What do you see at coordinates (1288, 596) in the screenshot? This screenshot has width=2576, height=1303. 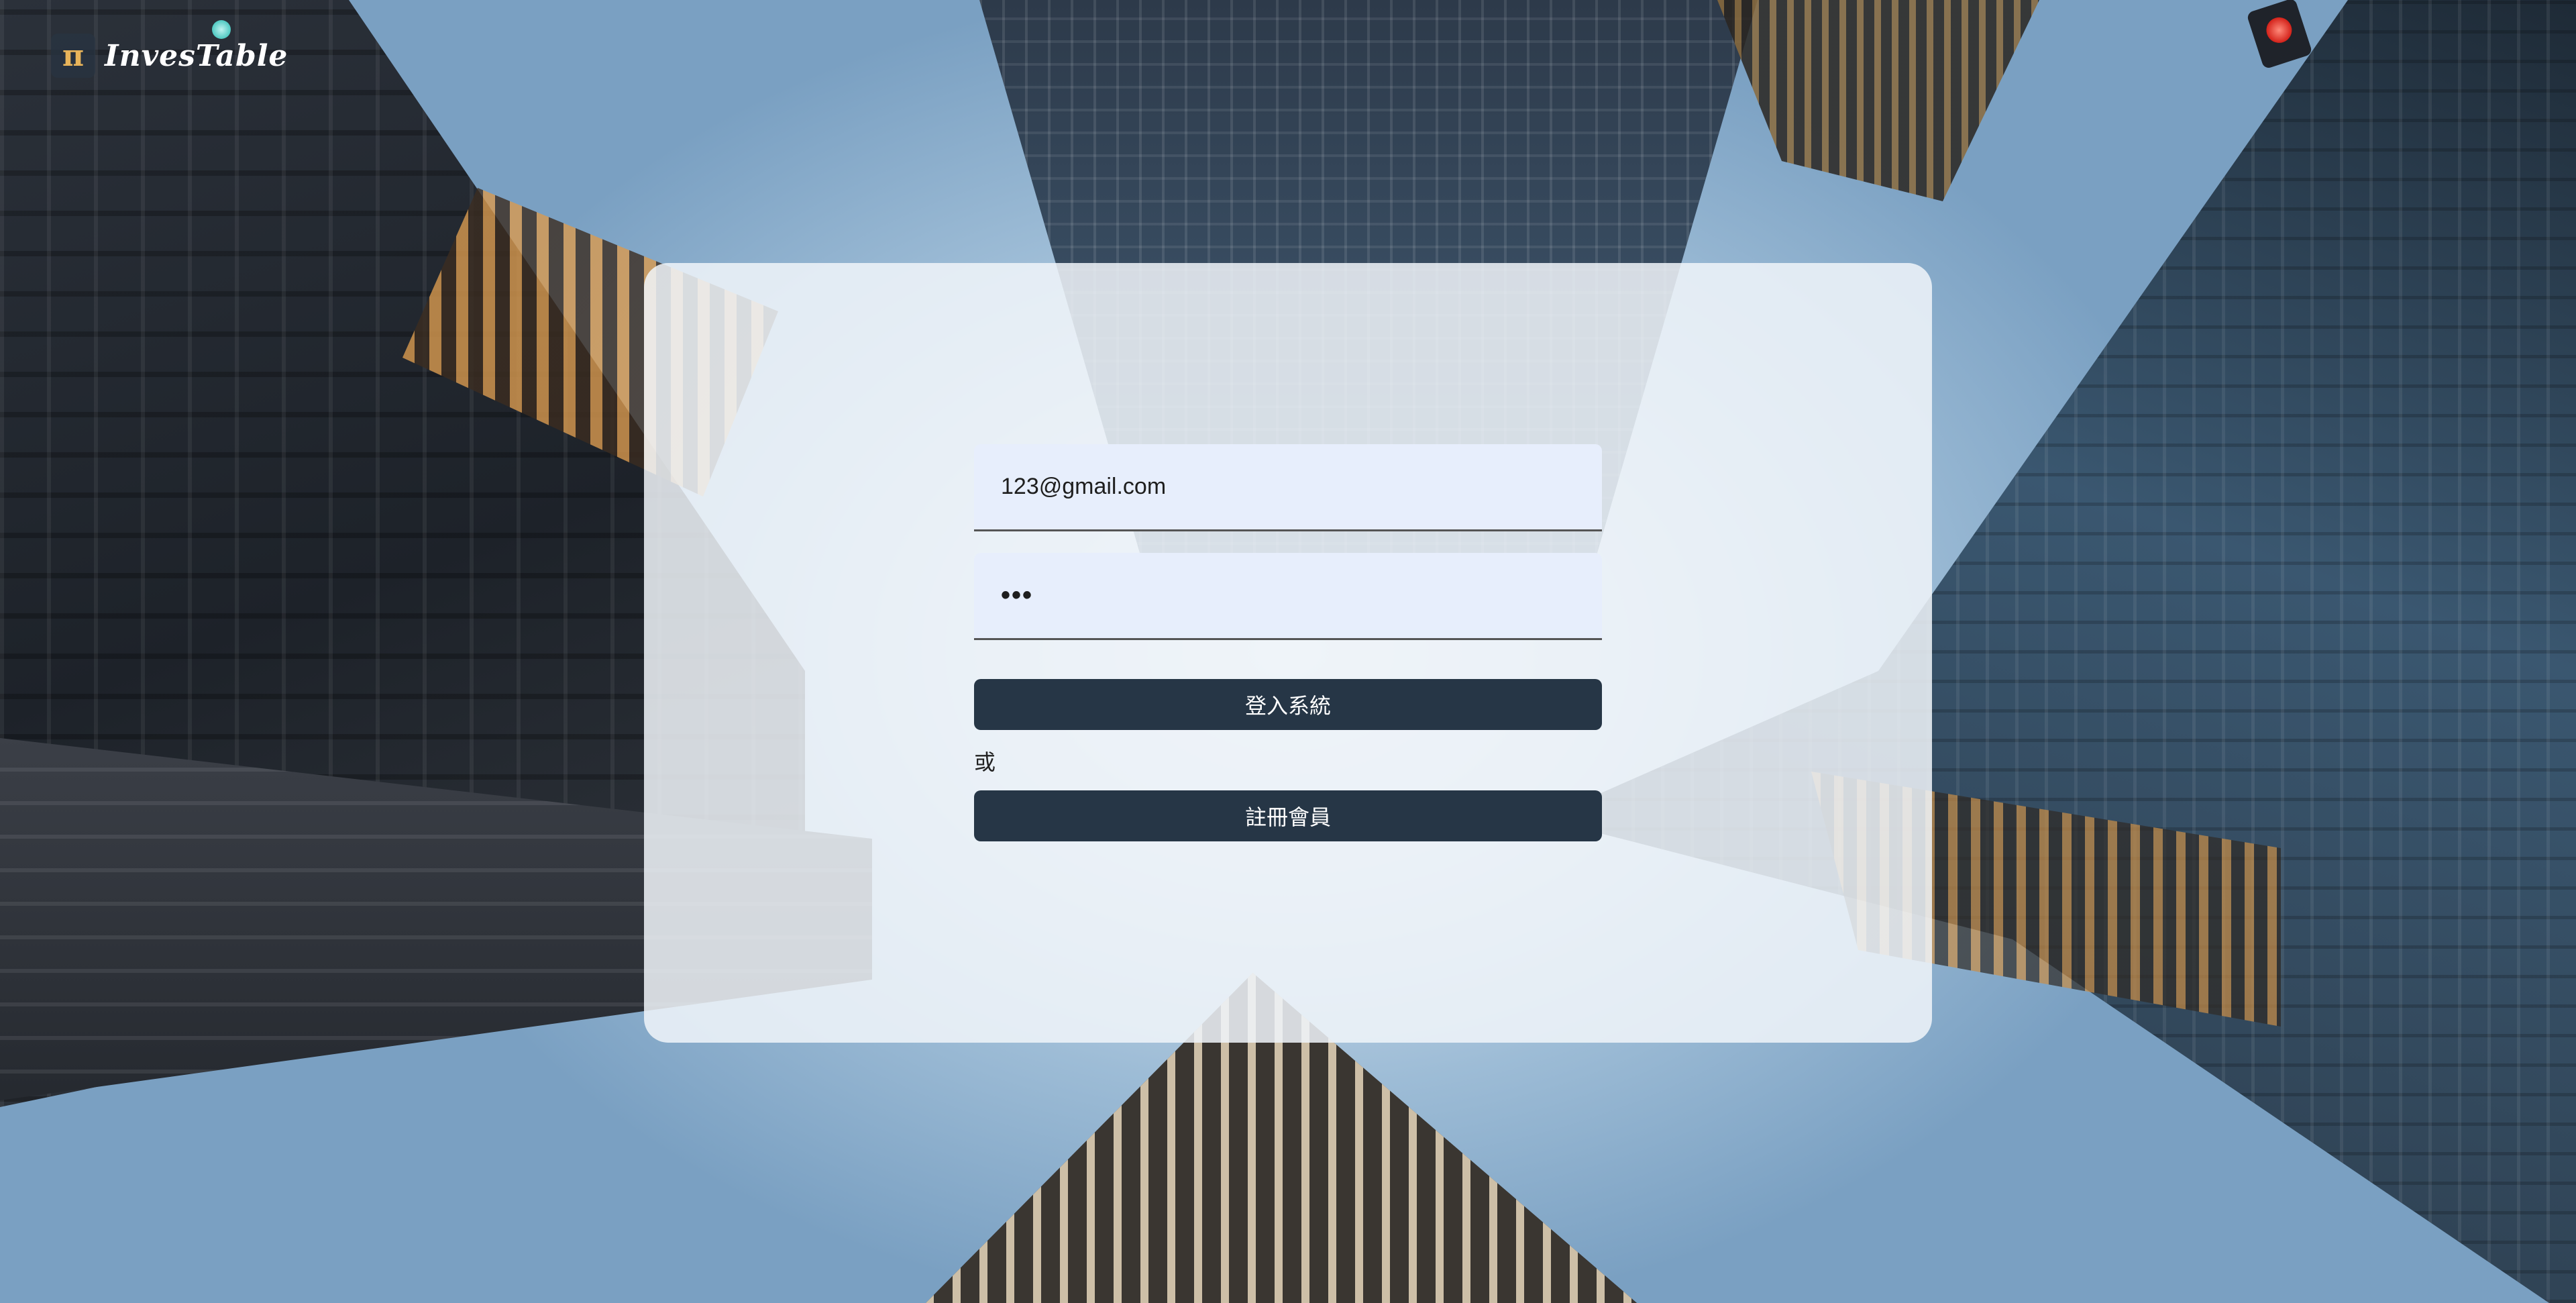 I see `password-field: •••` at bounding box center [1288, 596].